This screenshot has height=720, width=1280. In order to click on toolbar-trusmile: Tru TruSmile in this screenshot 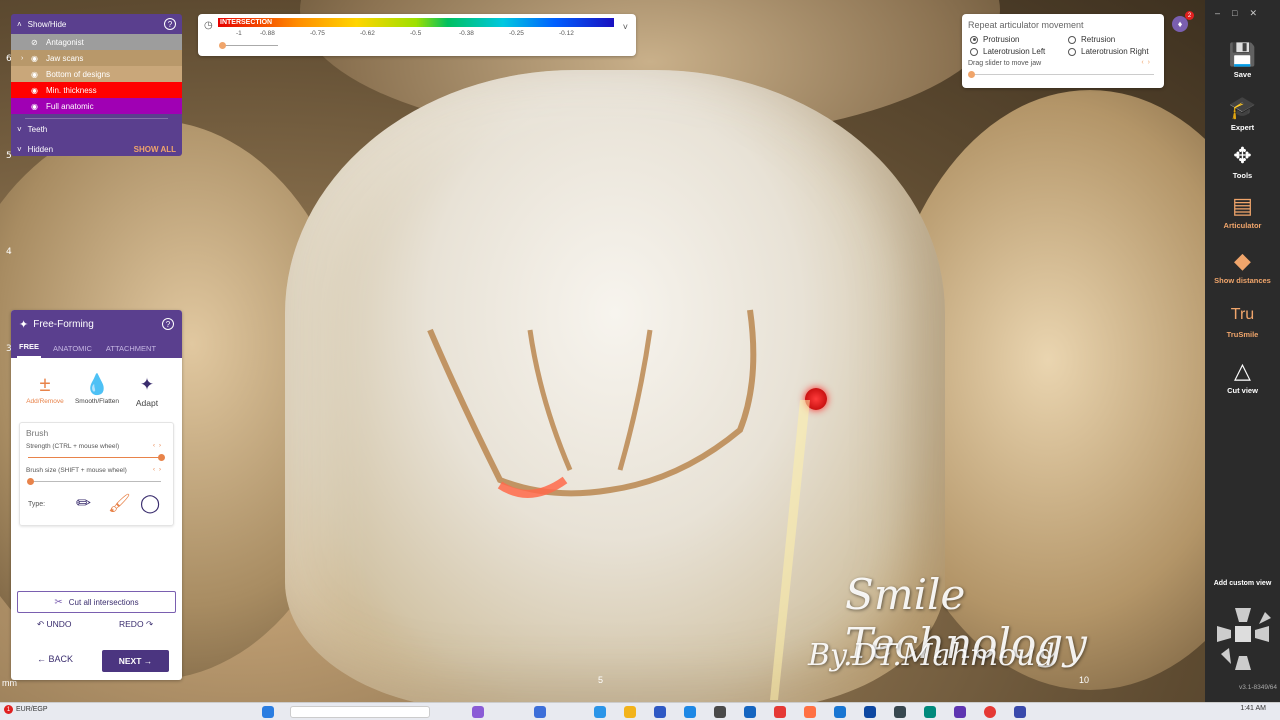, I will do `click(1242, 320)`.